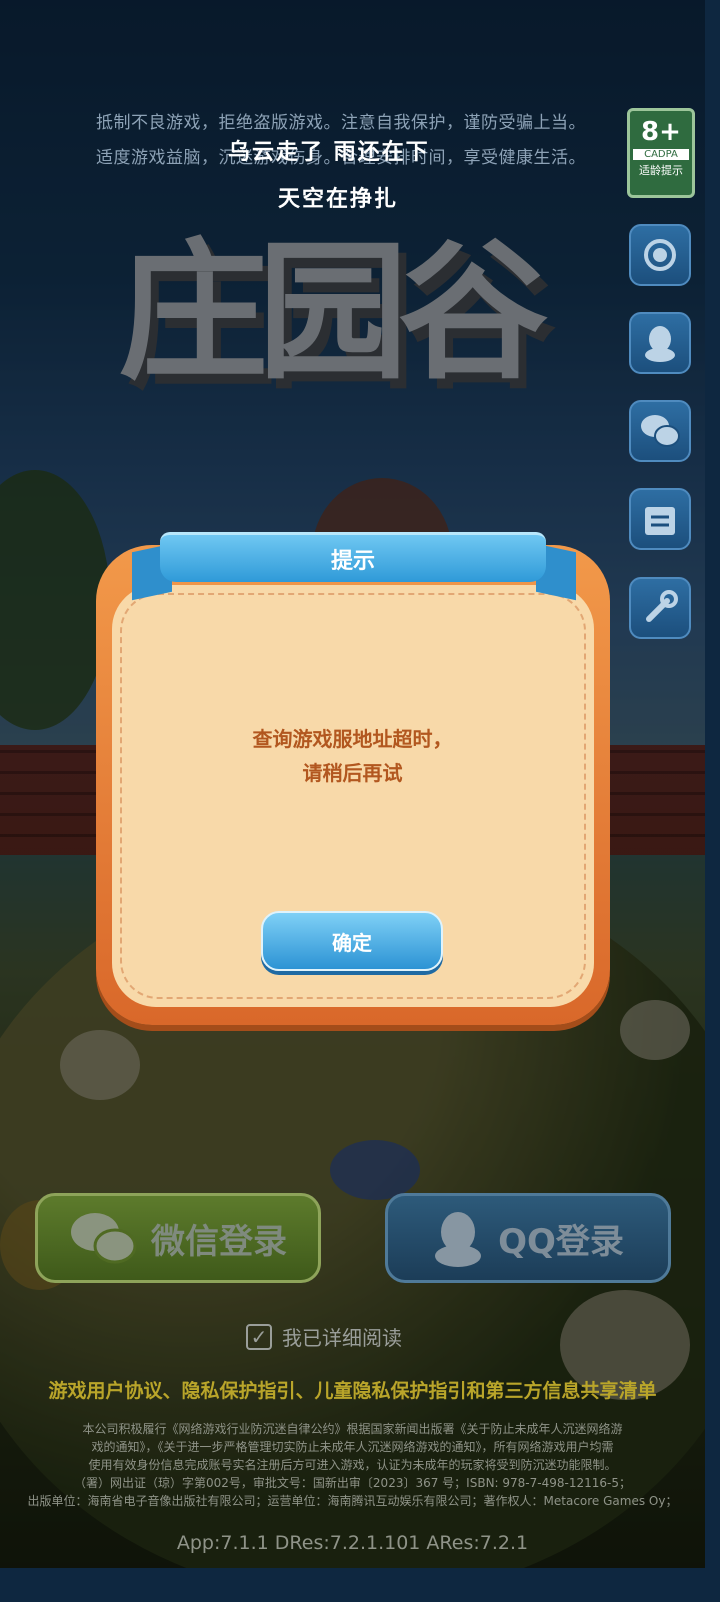 The image size is (720, 1602). Describe the element at coordinates (352, 739) in the screenshot. I see `dialog-message-line-1: 查询游戏服地址超时，` at that location.